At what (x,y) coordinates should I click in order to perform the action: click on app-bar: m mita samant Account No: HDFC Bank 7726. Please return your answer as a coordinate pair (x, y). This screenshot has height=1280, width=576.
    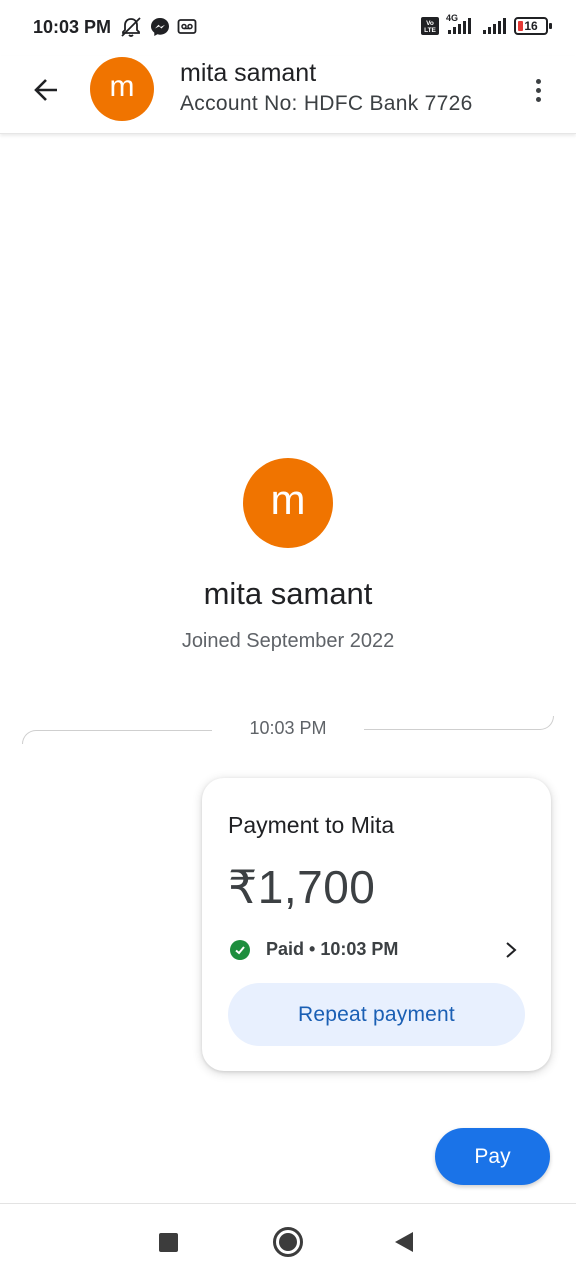
    Looking at the image, I should click on (288, 95).